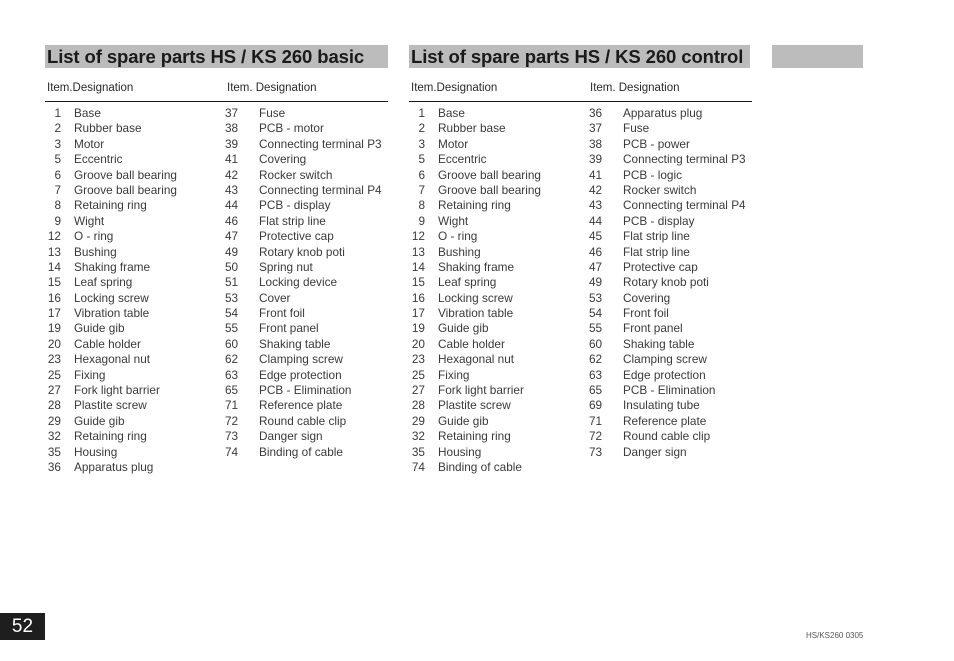 This screenshot has height=661, width=954. Describe the element at coordinates (103, 282) in the screenshot. I see `item-designation: Leaf spring` at that location.